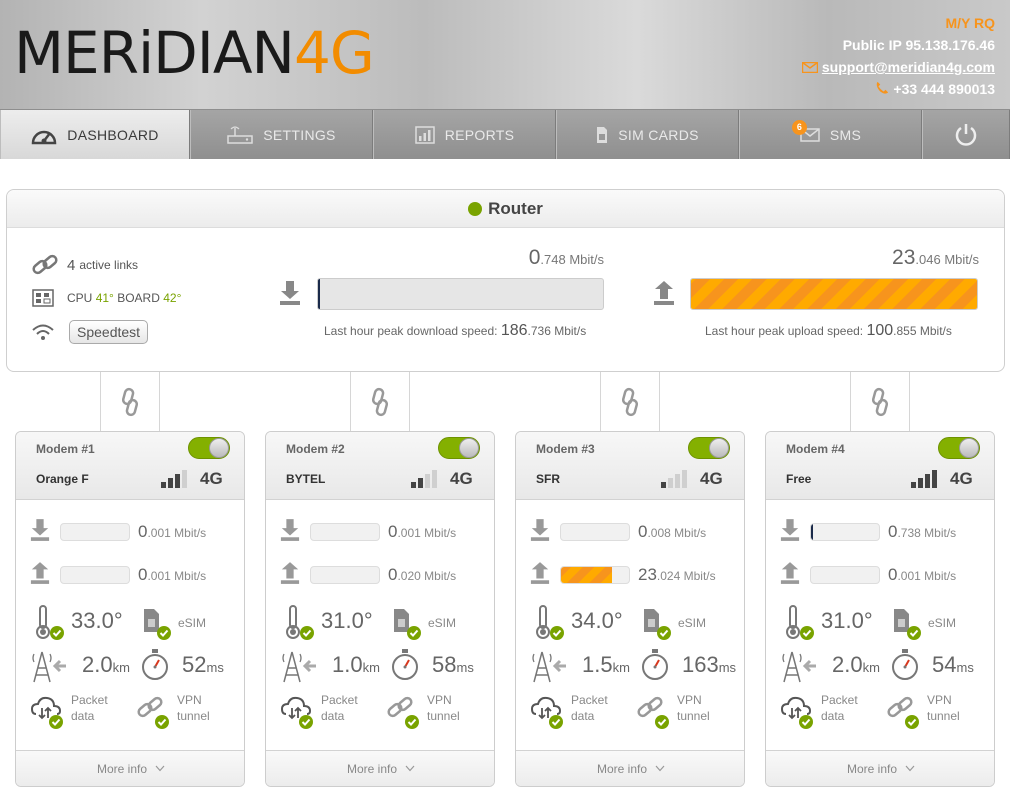 This screenshot has height=802, width=1010. What do you see at coordinates (130, 466) in the screenshot?
I see `modem-header: Modem #1 Orange F 4G` at bounding box center [130, 466].